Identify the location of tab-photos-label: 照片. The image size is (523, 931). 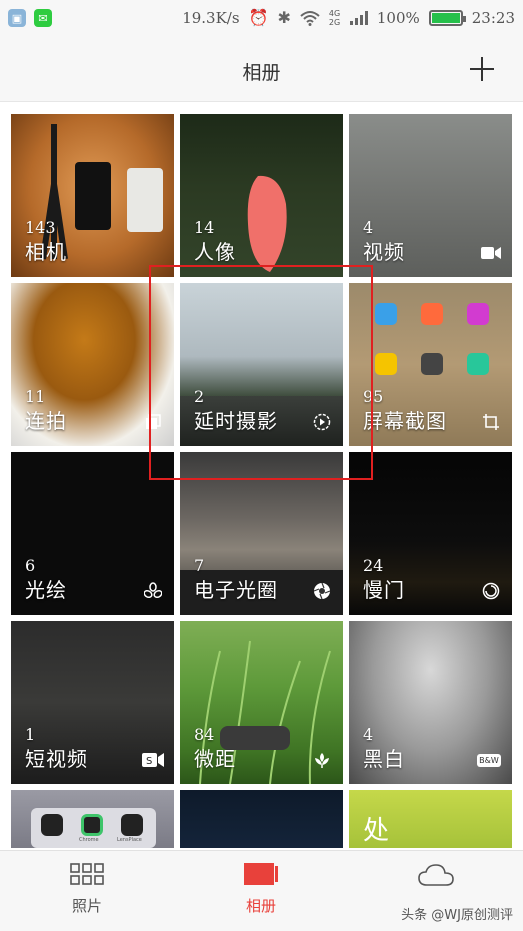
(86, 906).